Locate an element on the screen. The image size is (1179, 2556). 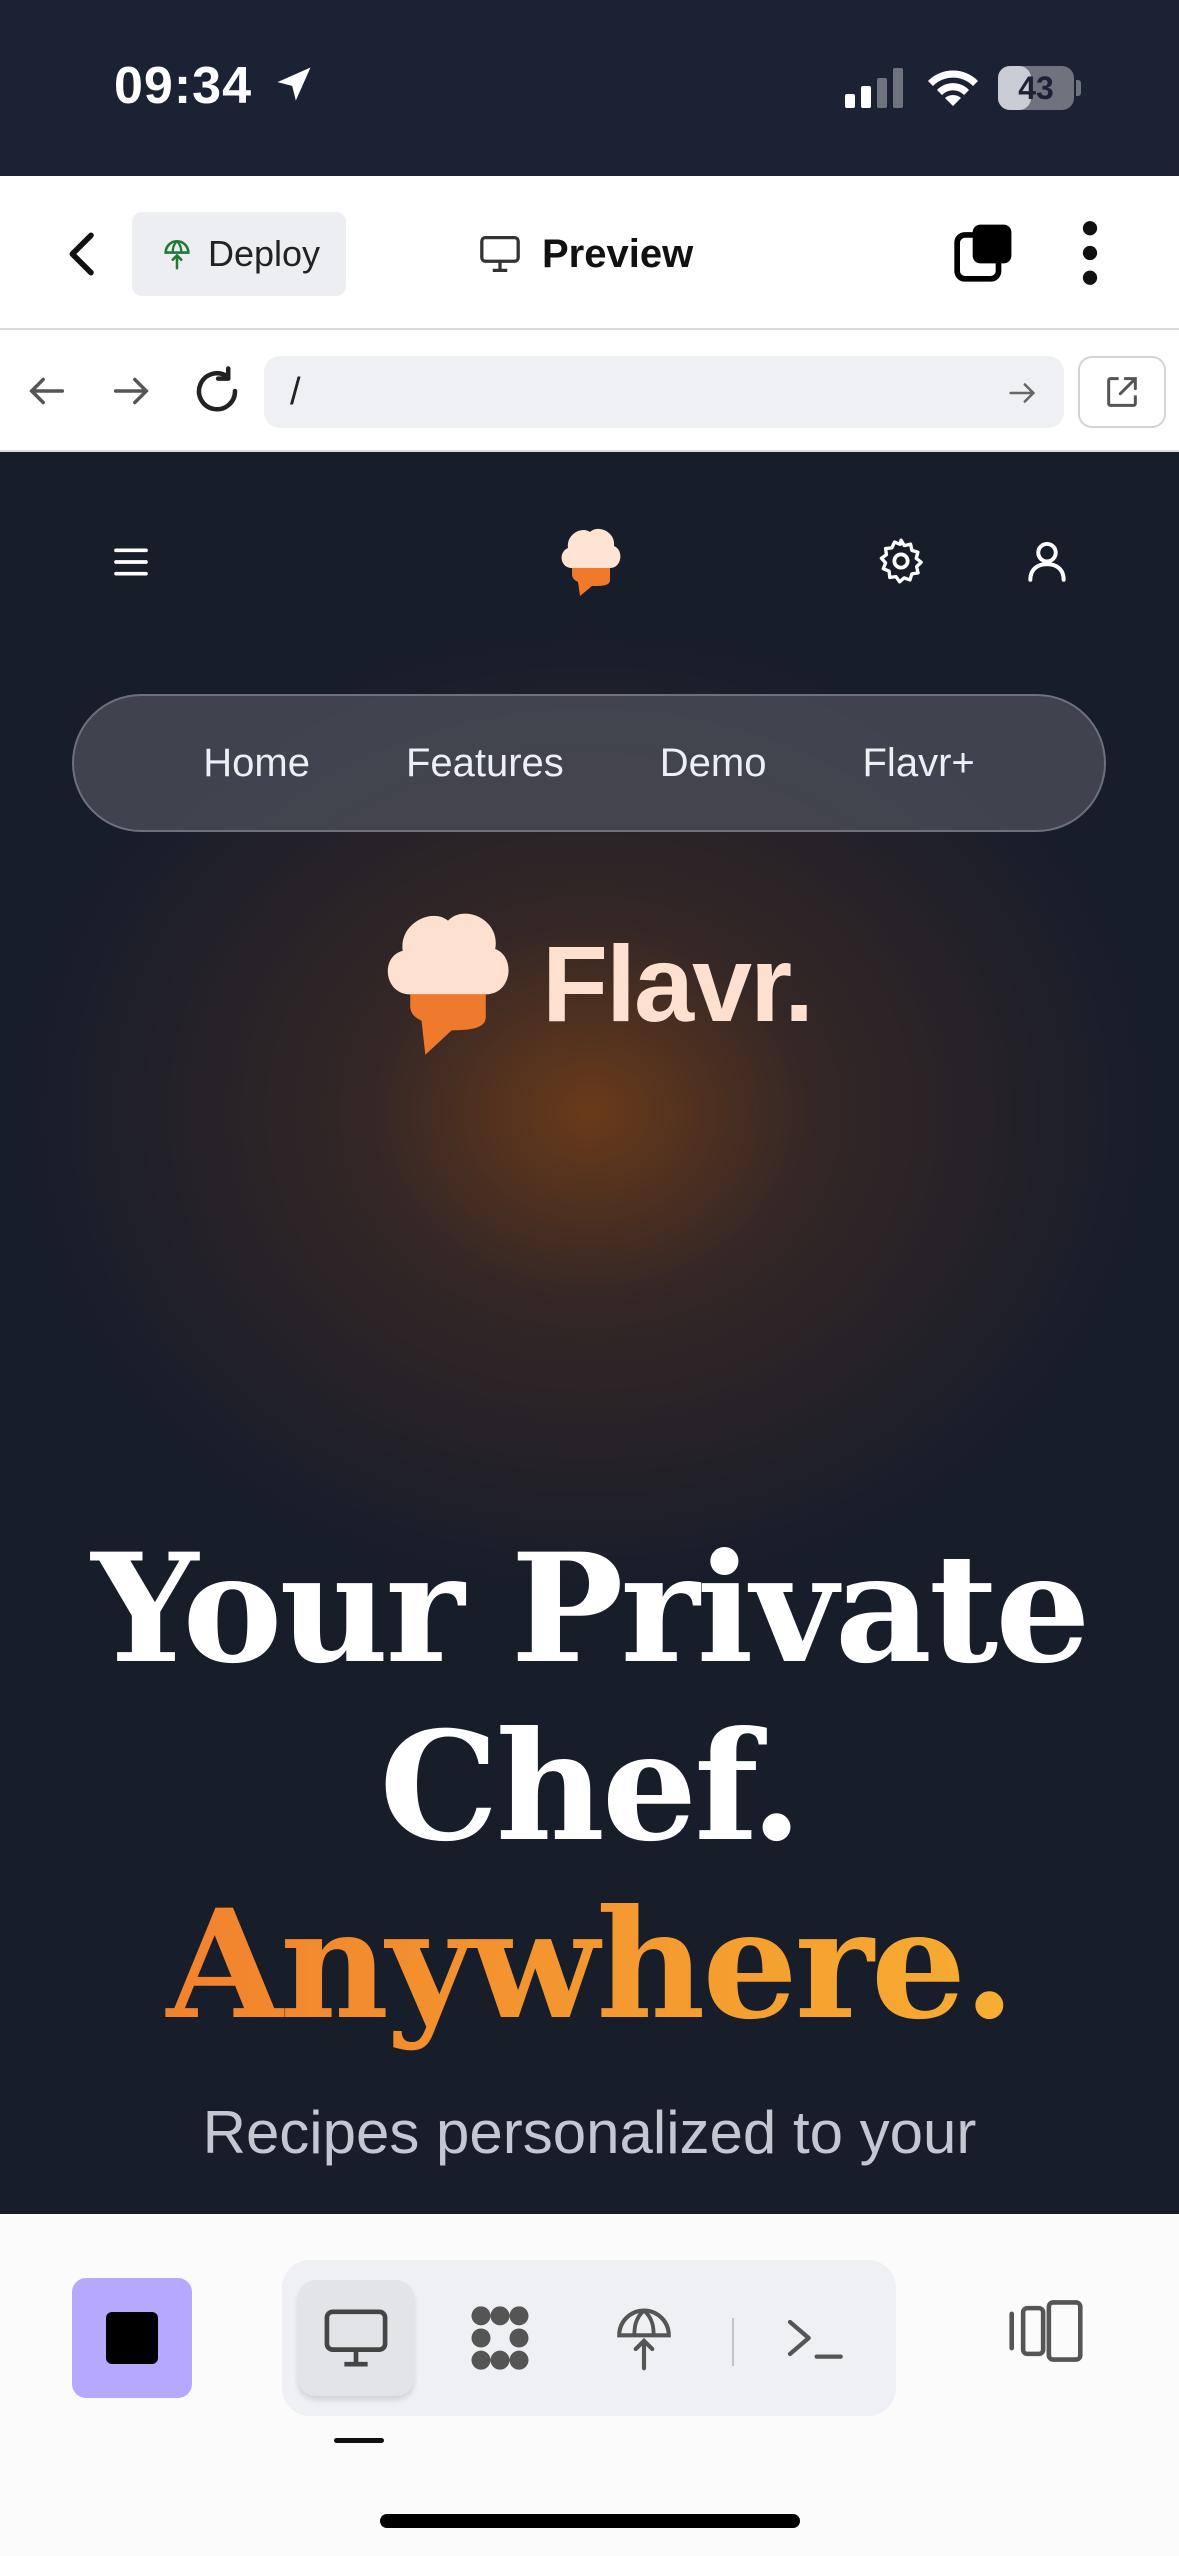
brand-name: Flavr. is located at coordinates (678, 983).